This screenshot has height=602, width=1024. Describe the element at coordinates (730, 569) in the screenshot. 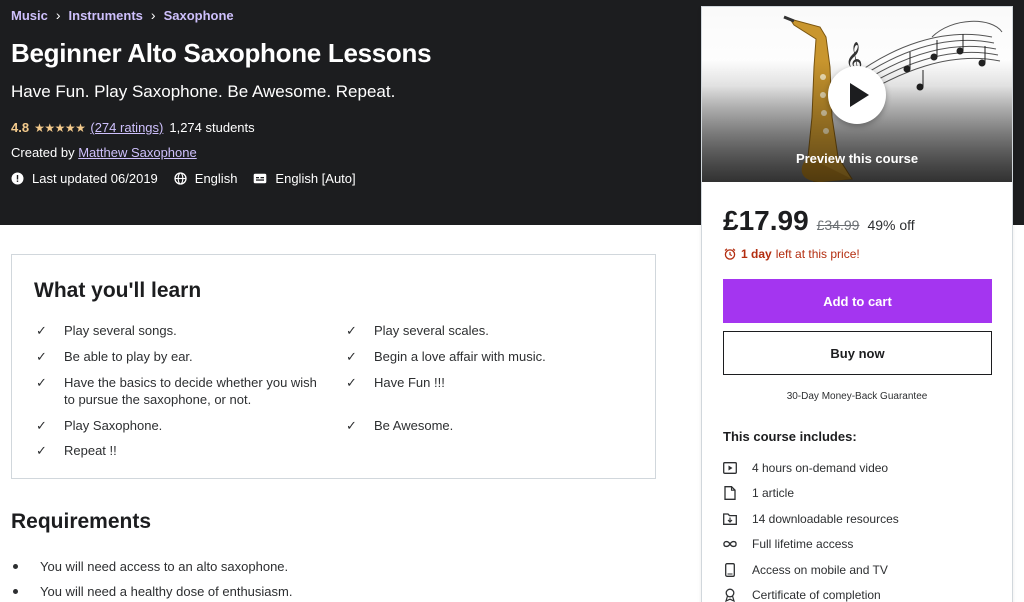

I see `mobile-icon` at that location.